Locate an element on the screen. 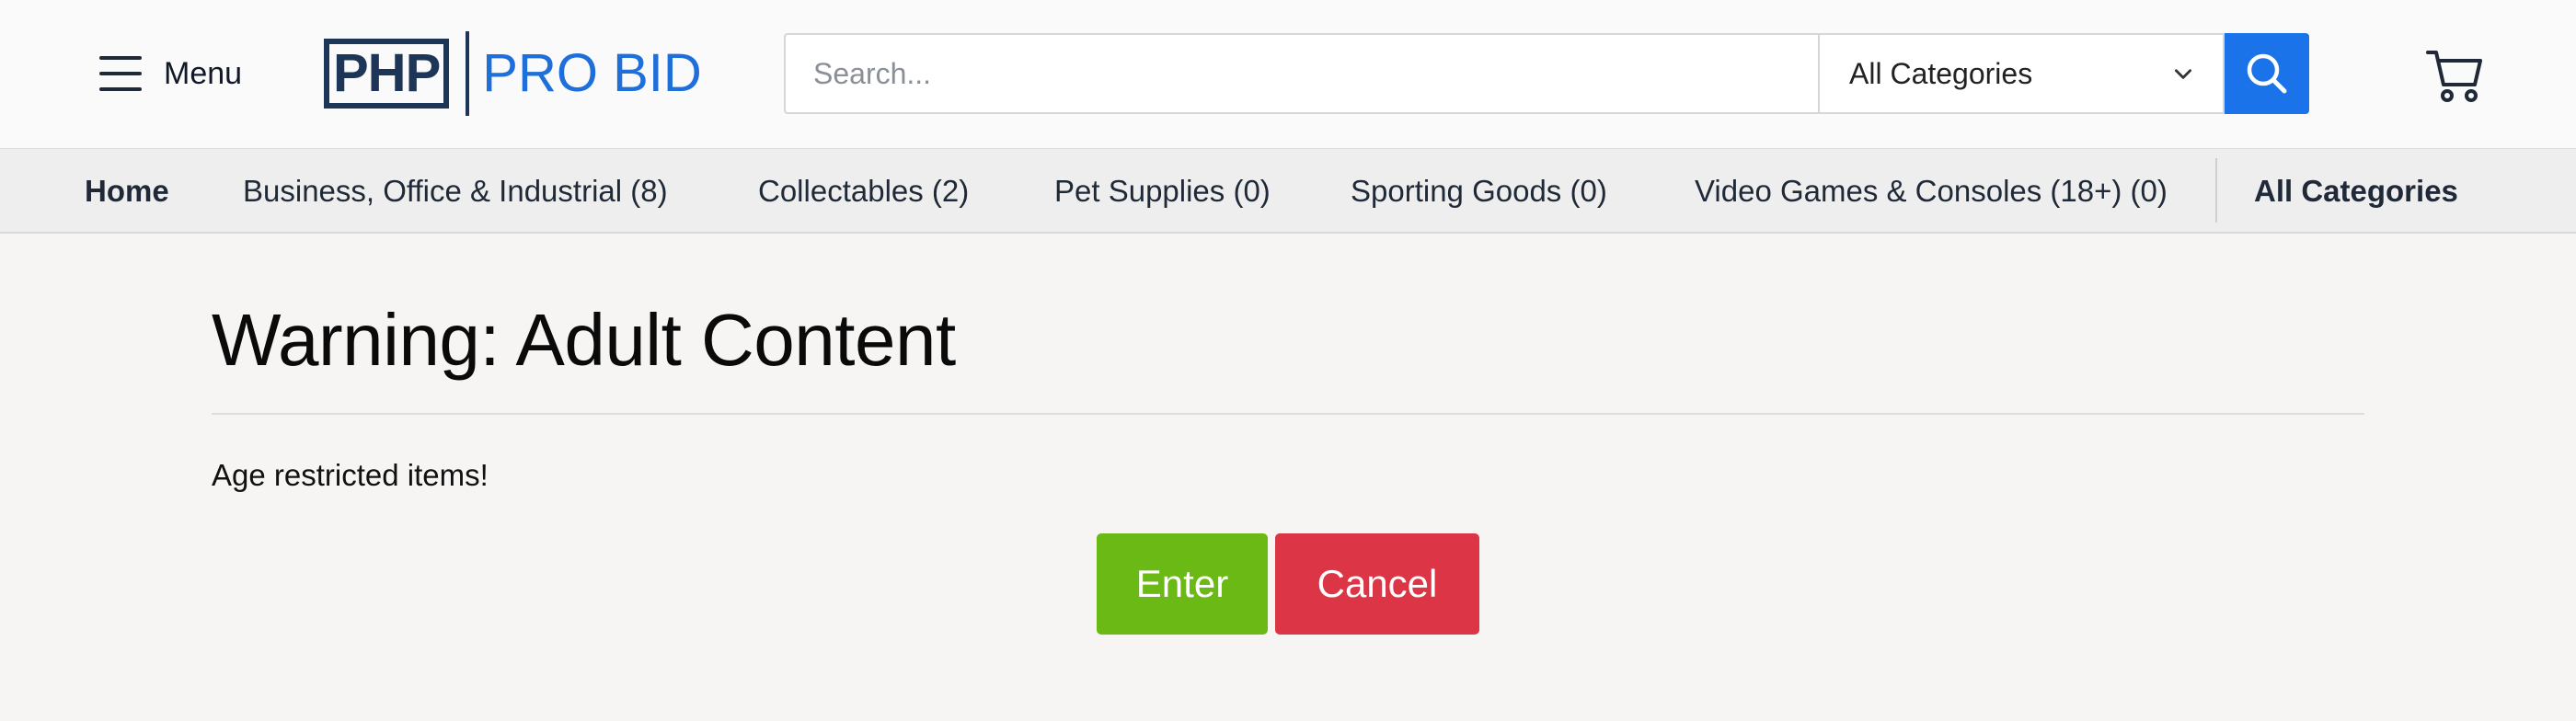 This screenshot has height=721, width=2576. search-input is located at coordinates (1301, 73).